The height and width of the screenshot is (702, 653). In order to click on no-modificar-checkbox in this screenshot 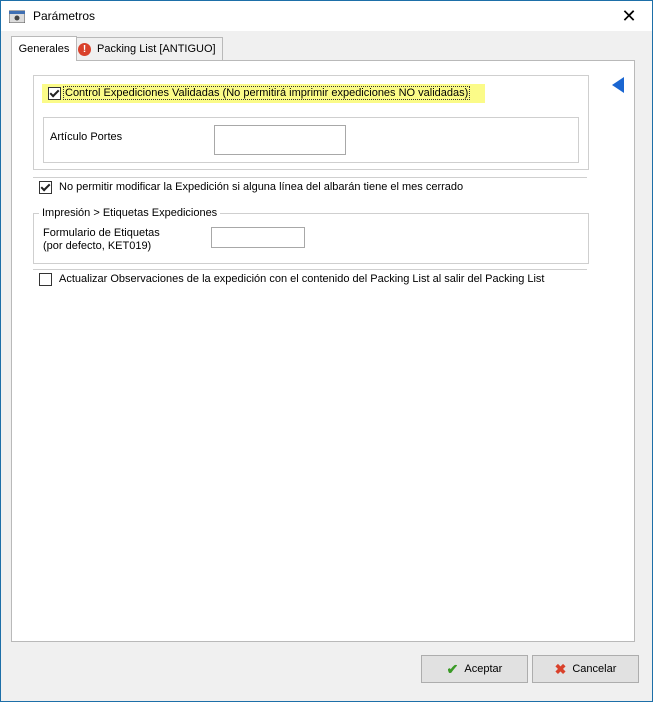, I will do `click(45, 187)`.